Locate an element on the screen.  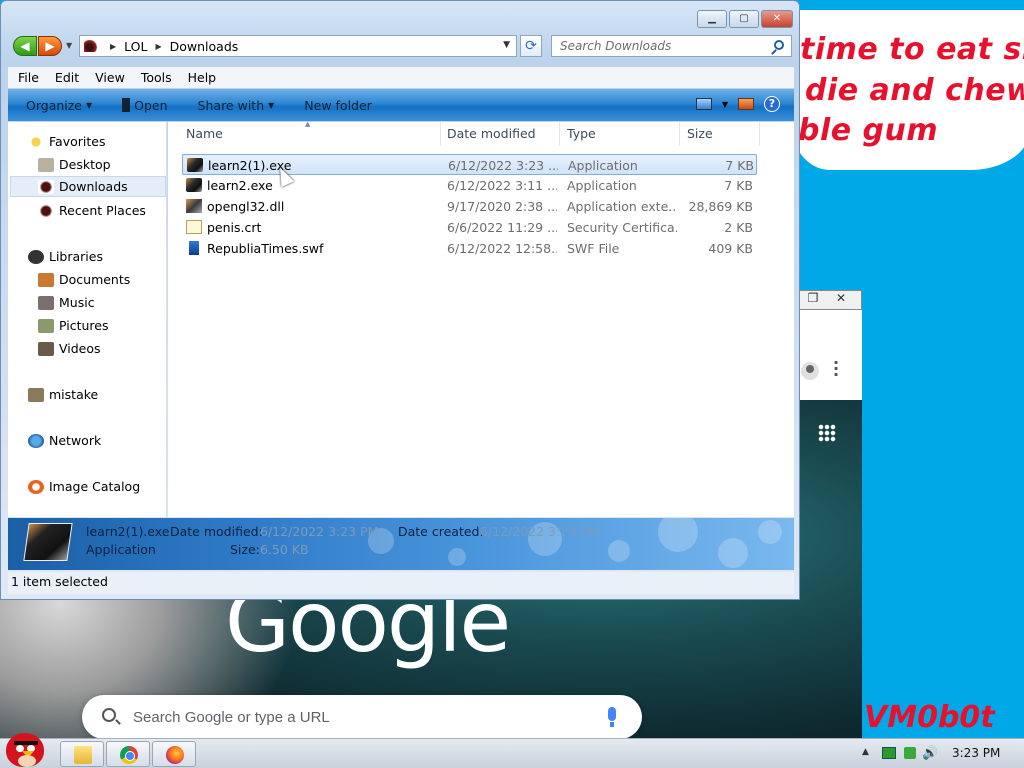
taskbar-chrome-button is located at coordinates (128, 754).